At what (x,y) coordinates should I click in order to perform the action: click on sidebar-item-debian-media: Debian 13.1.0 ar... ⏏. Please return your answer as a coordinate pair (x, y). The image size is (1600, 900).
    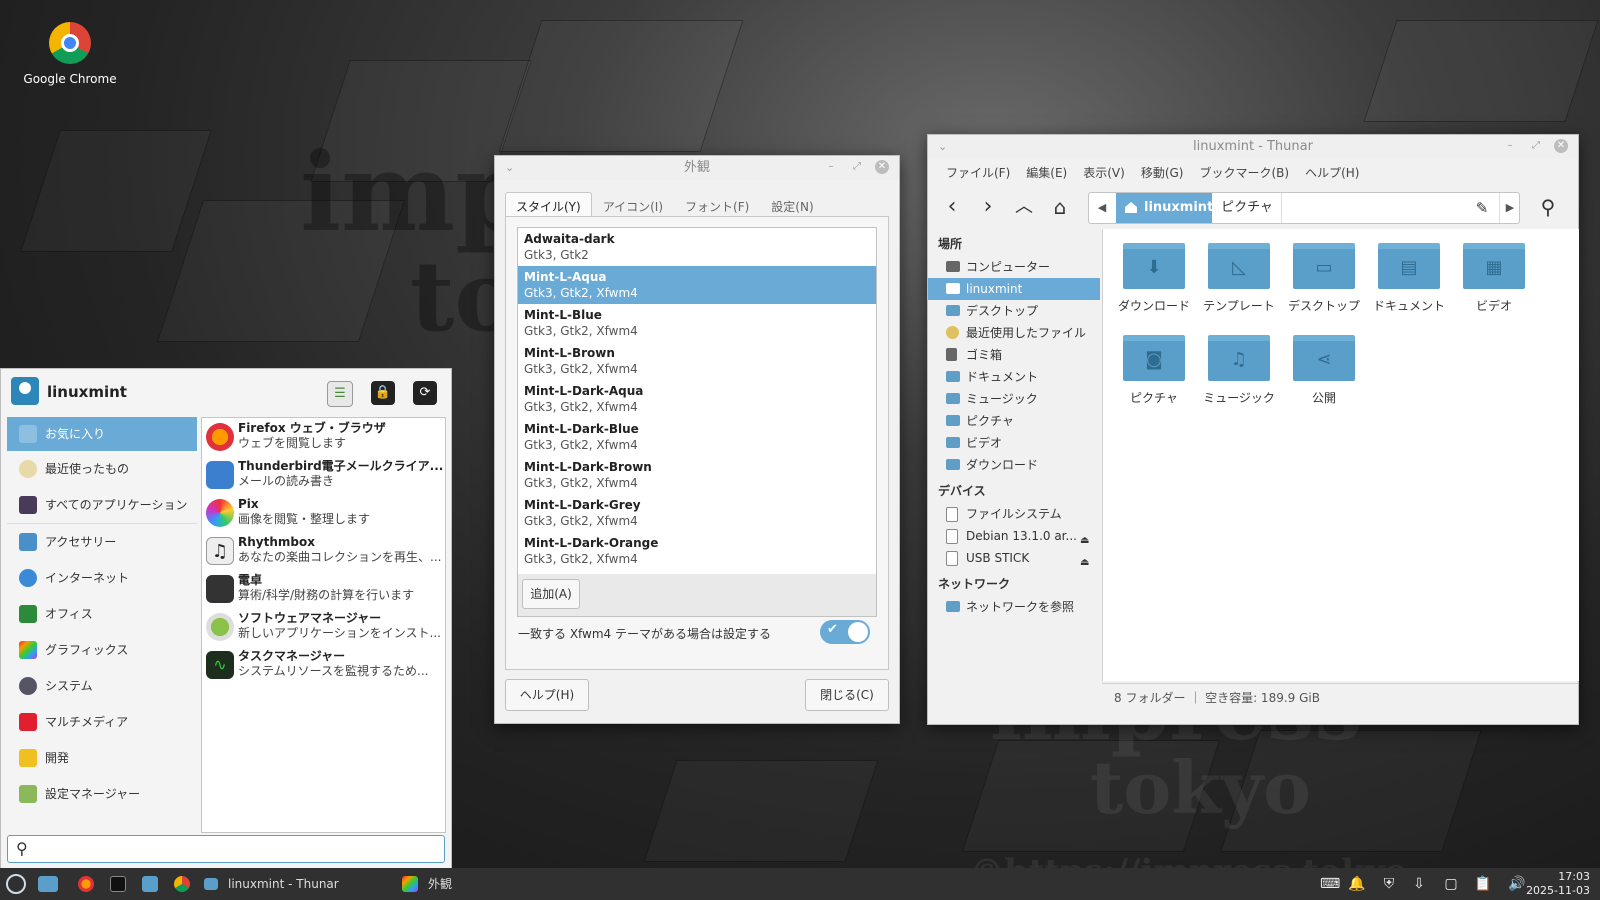
    Looking at the image, I should click on (1014, 536).